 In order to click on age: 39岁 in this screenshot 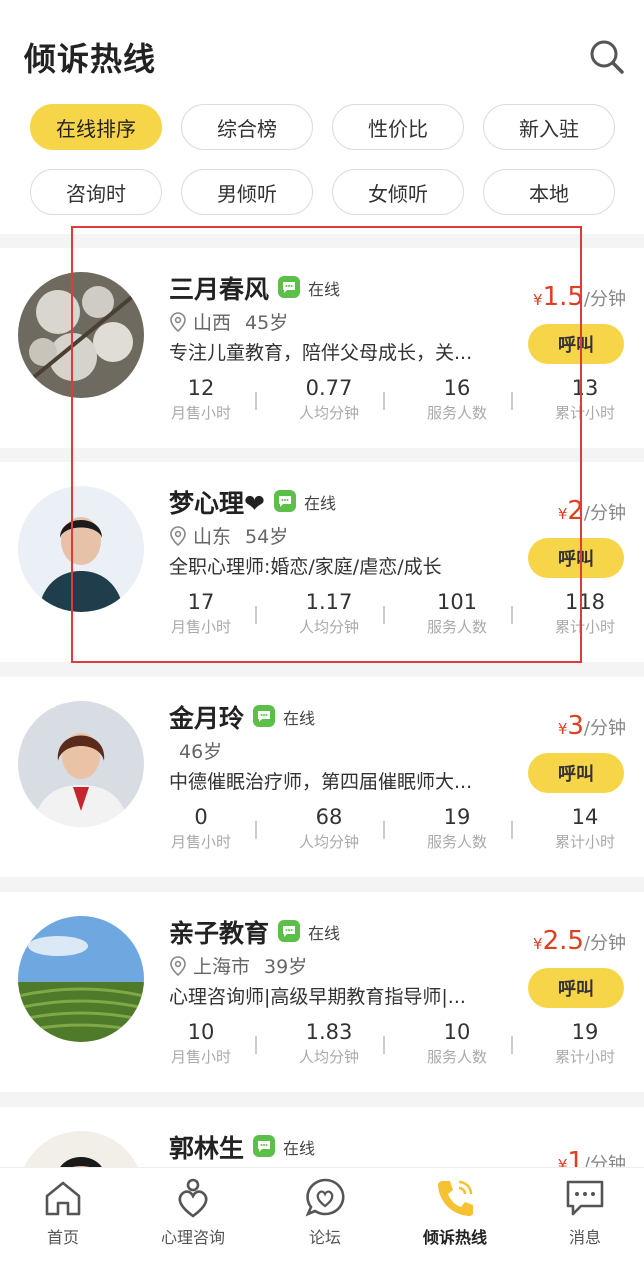, I will do `click(286, 967)`.